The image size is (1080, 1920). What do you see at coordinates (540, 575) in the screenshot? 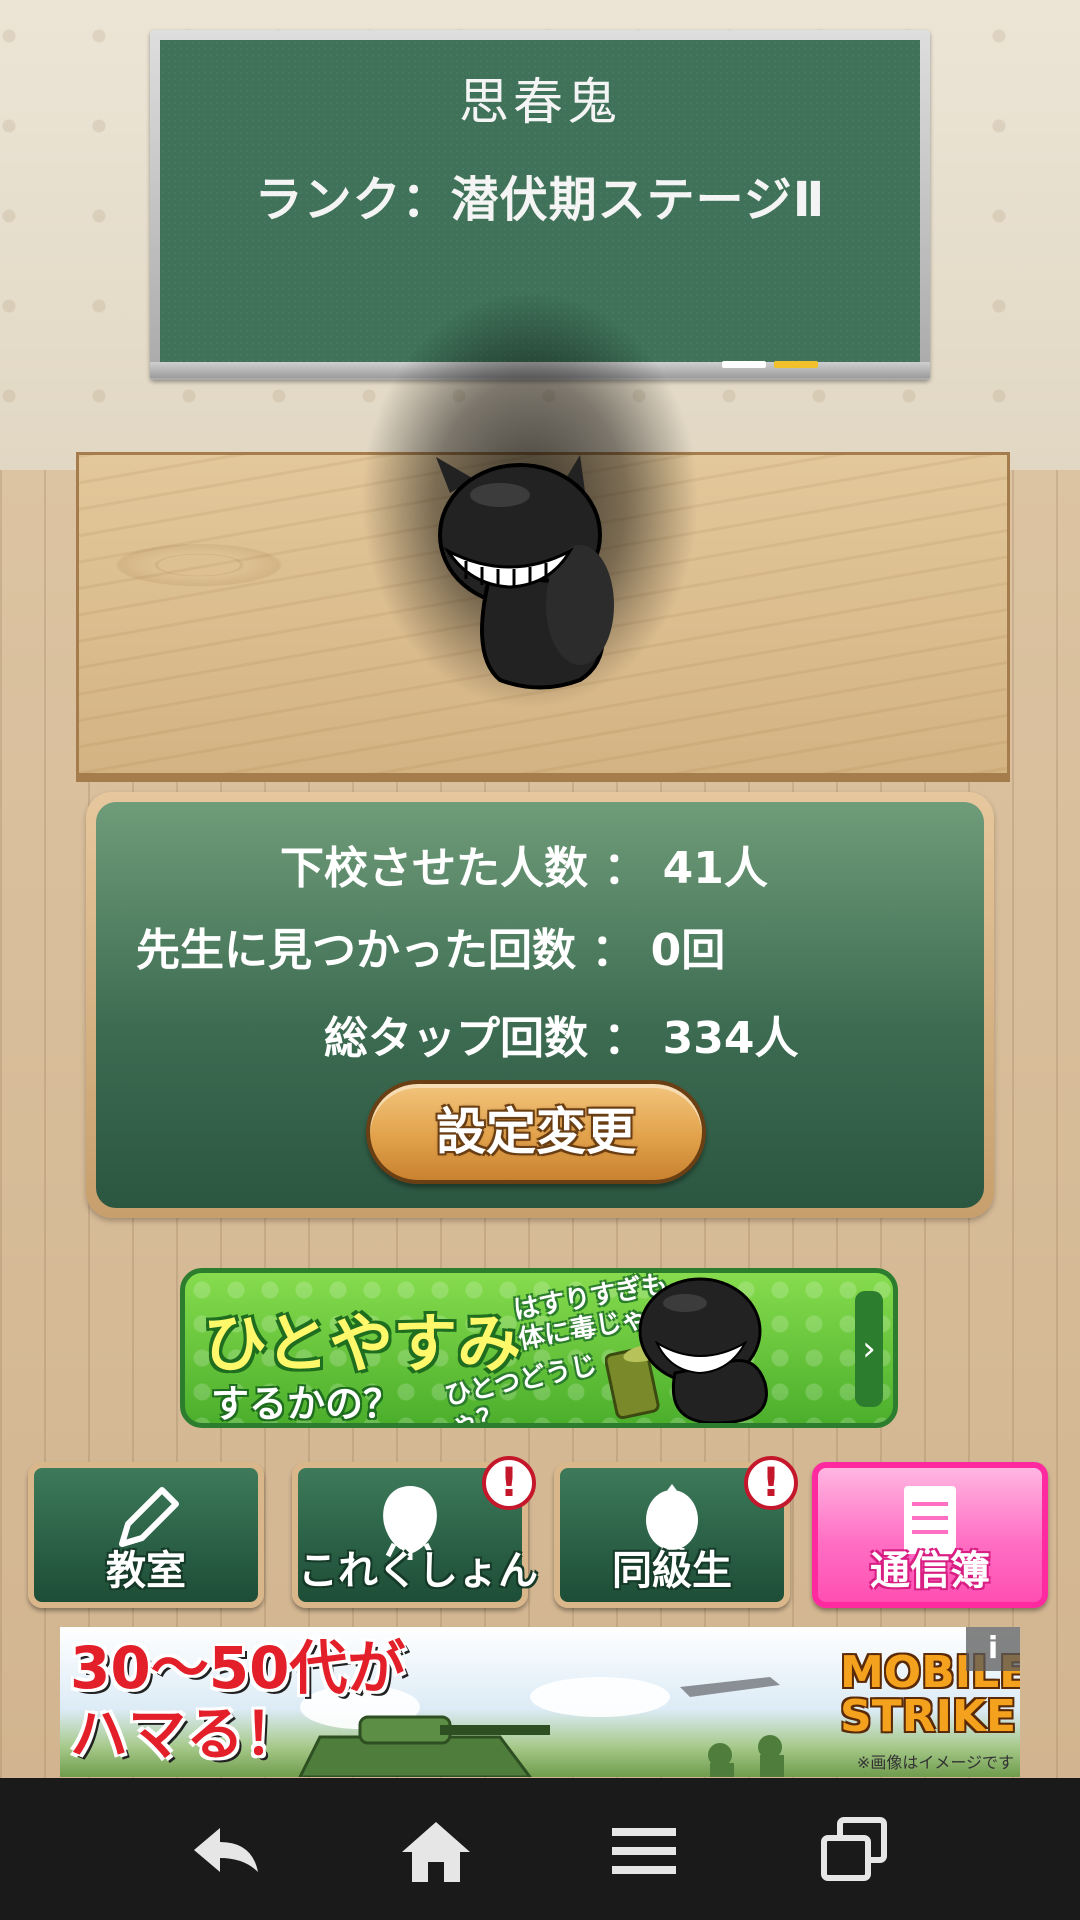
I see `shishunki-monster-icon` at bounding box center [540, 575].